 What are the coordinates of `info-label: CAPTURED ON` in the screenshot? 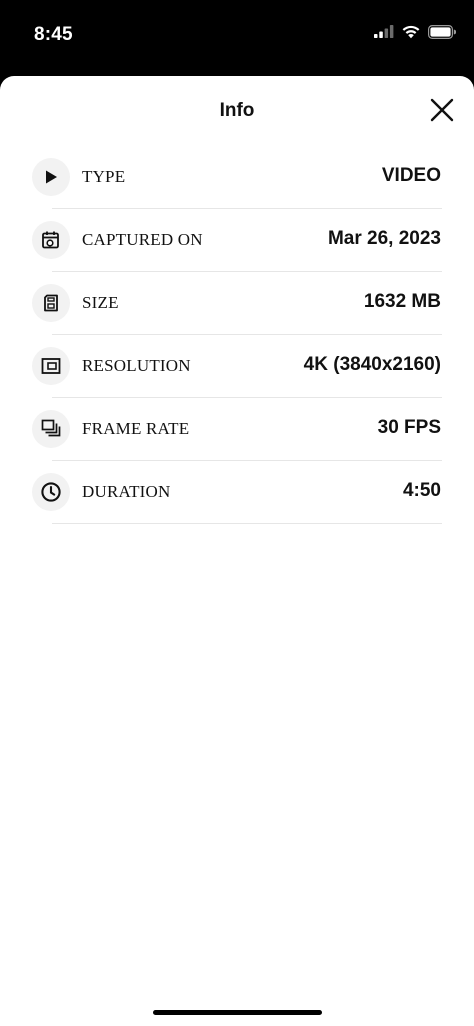 It's located at (142, 239).